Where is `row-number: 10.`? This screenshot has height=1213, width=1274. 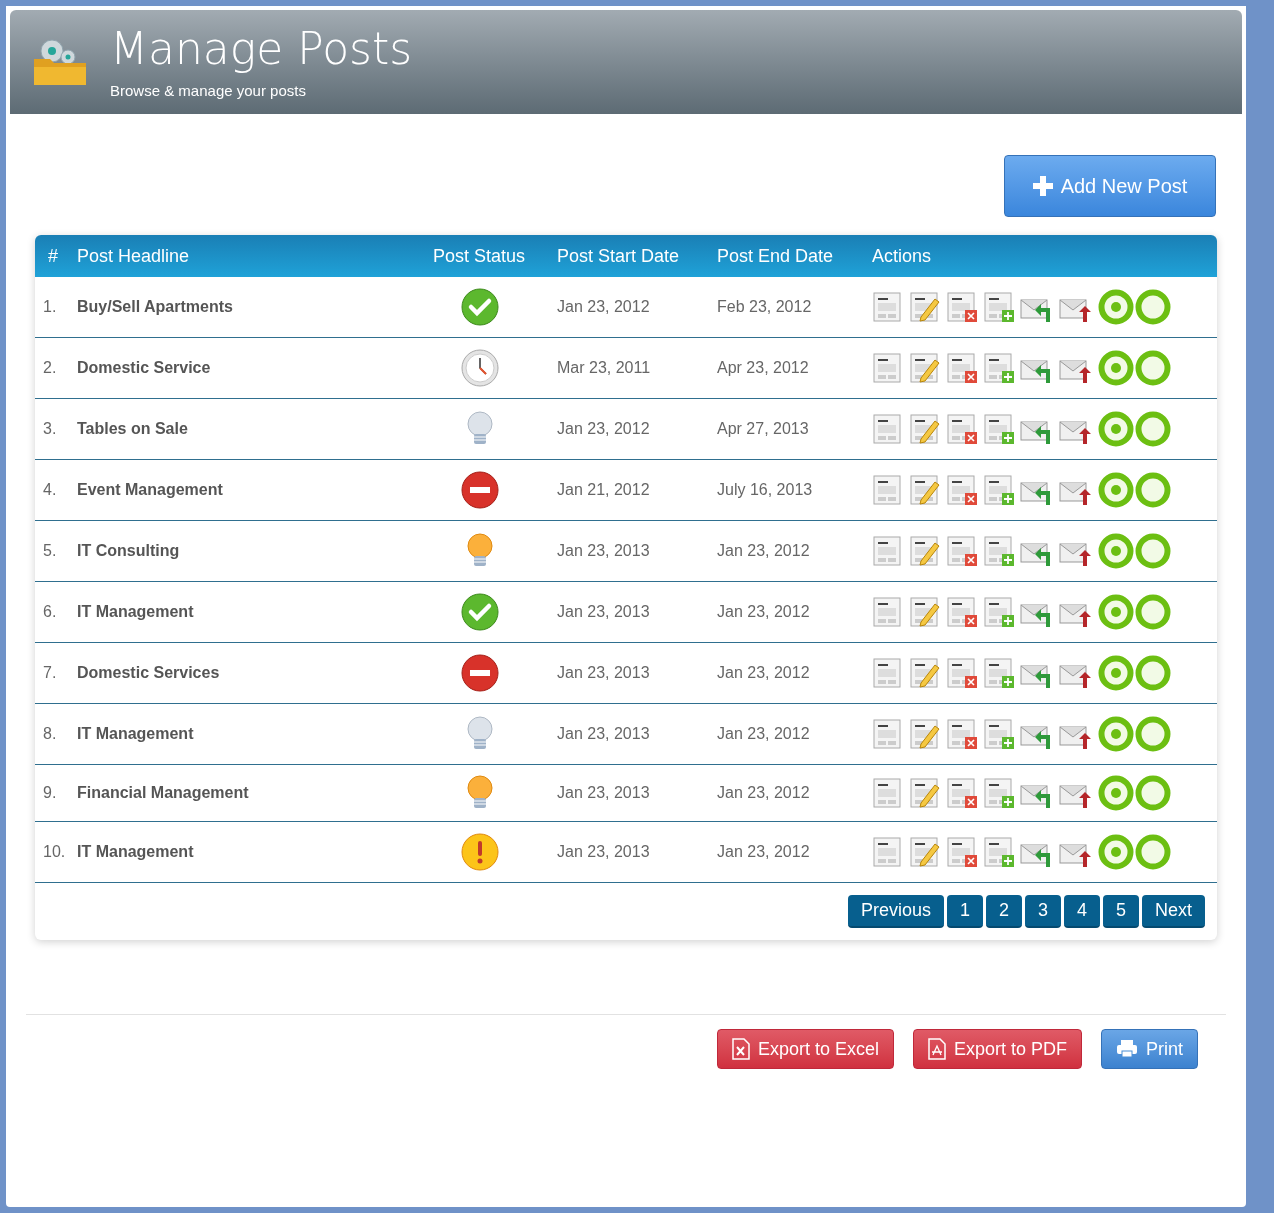 row-number: 10. is located at coordinates (54, 852).